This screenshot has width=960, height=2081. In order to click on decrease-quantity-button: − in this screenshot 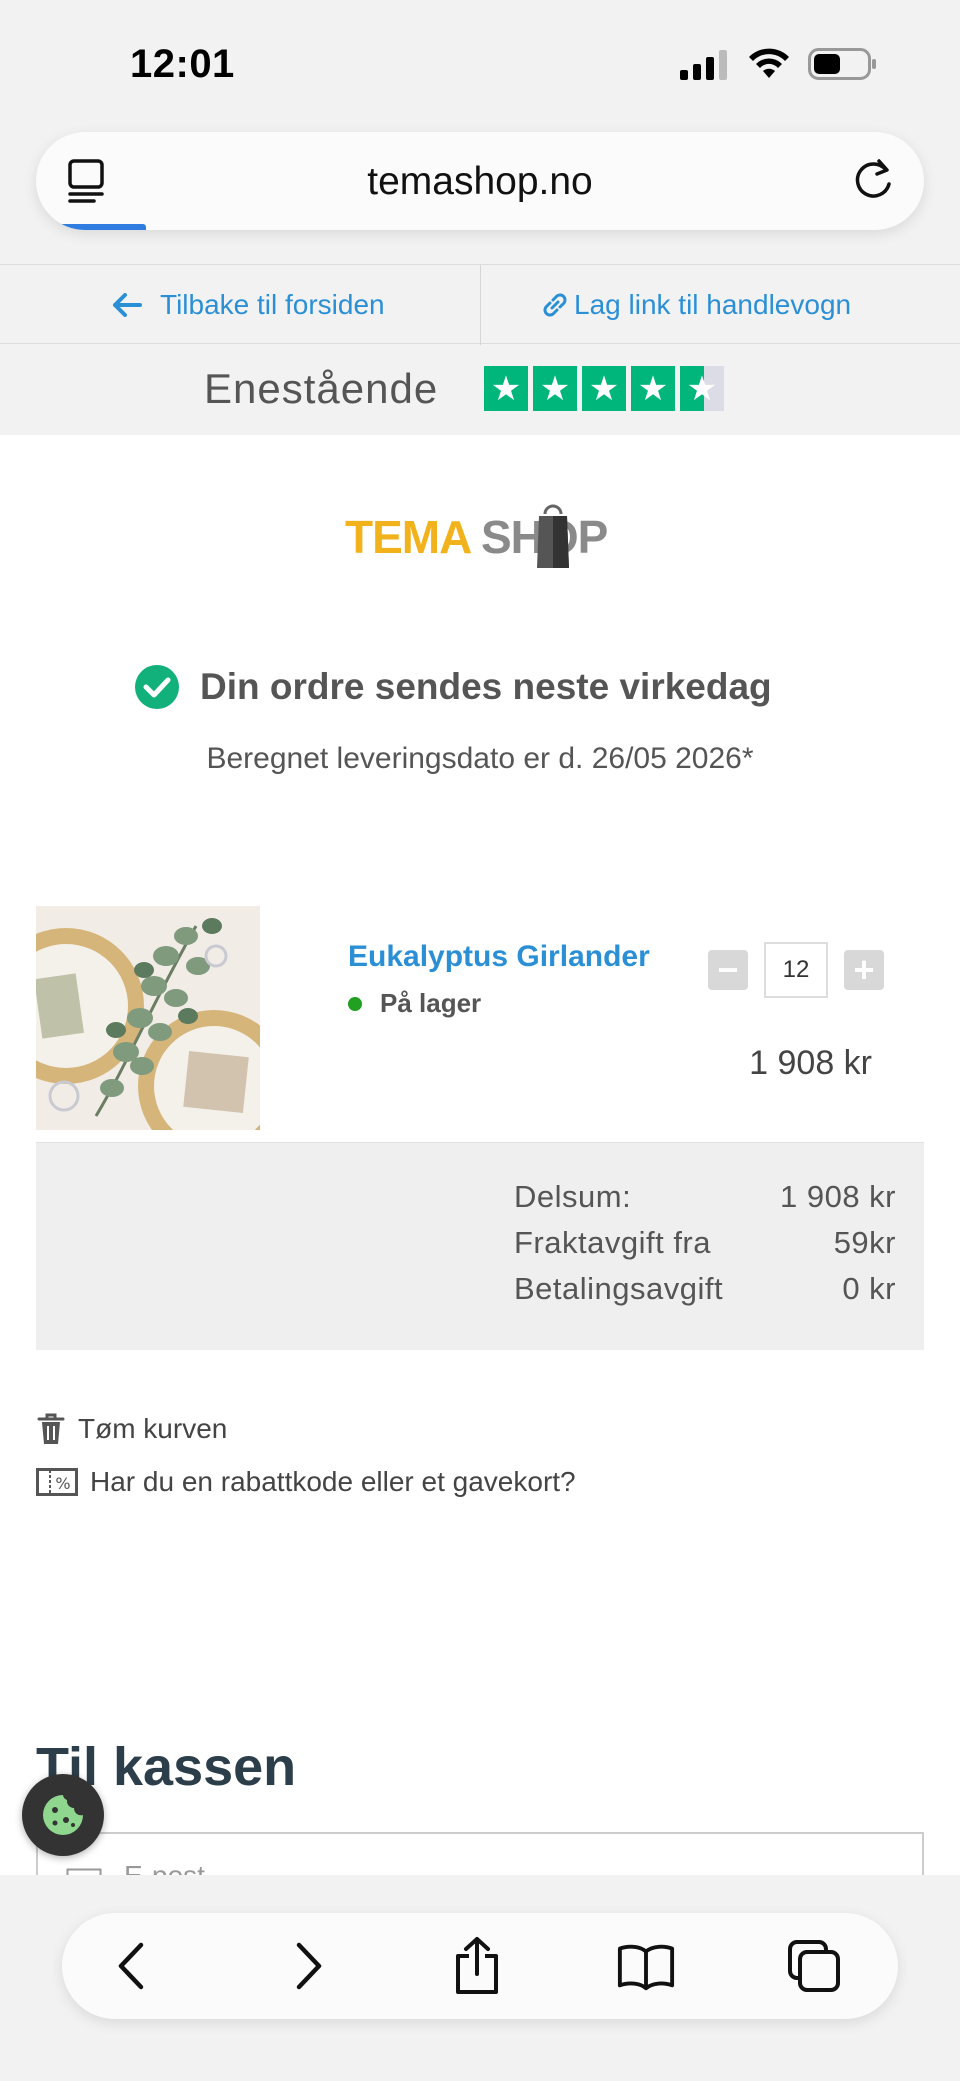, I will do `click(728, 970)`.